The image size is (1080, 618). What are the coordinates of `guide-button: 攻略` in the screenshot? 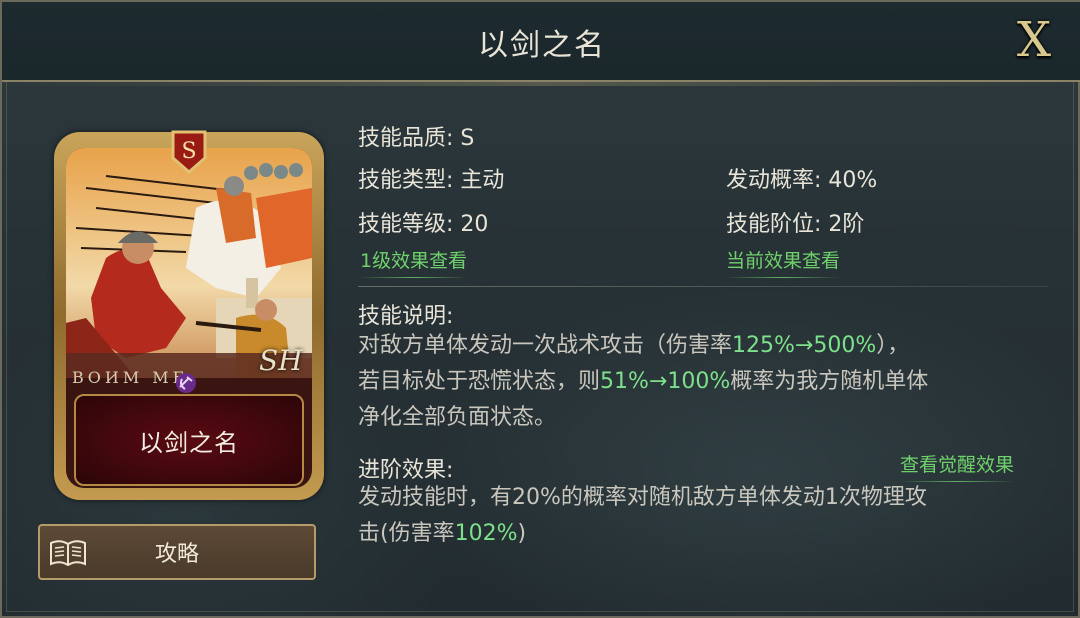 It's located at (177, 552).